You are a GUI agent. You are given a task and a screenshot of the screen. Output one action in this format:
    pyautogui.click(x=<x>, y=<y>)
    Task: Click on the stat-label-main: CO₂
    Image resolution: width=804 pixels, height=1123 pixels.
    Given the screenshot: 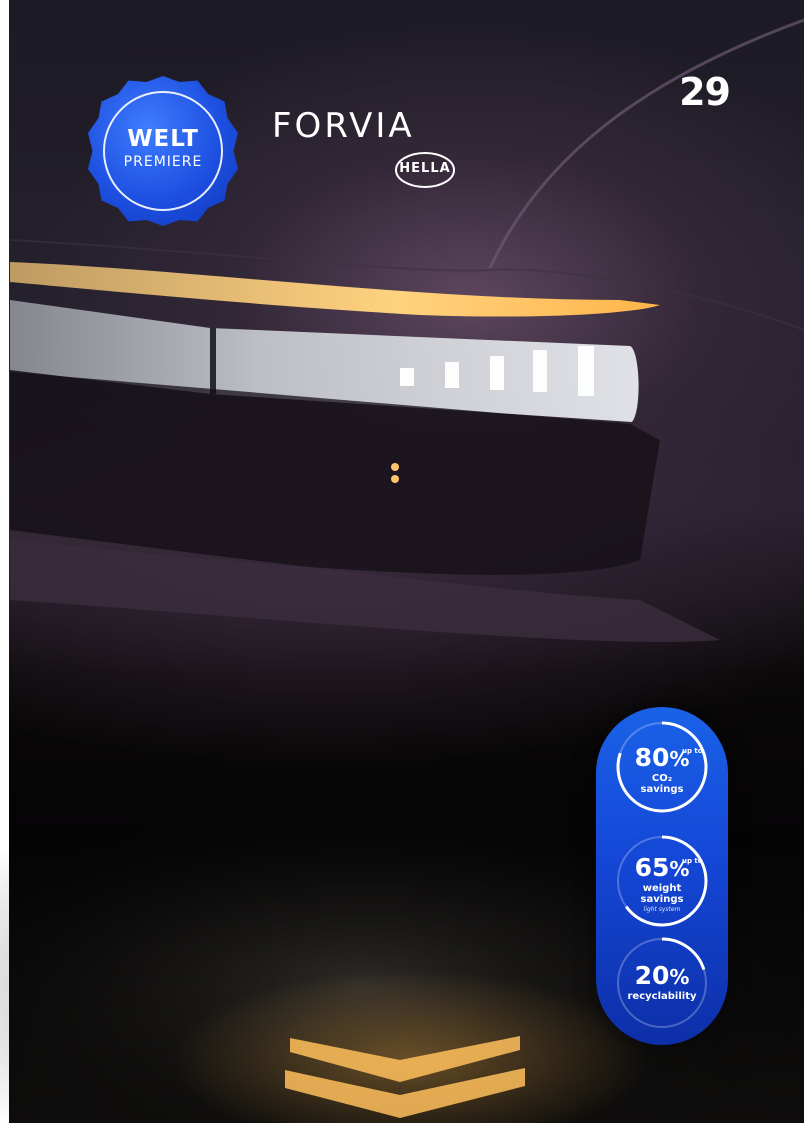 What is the action you would take?
    pyautogui.click(x=662, y=778)
    